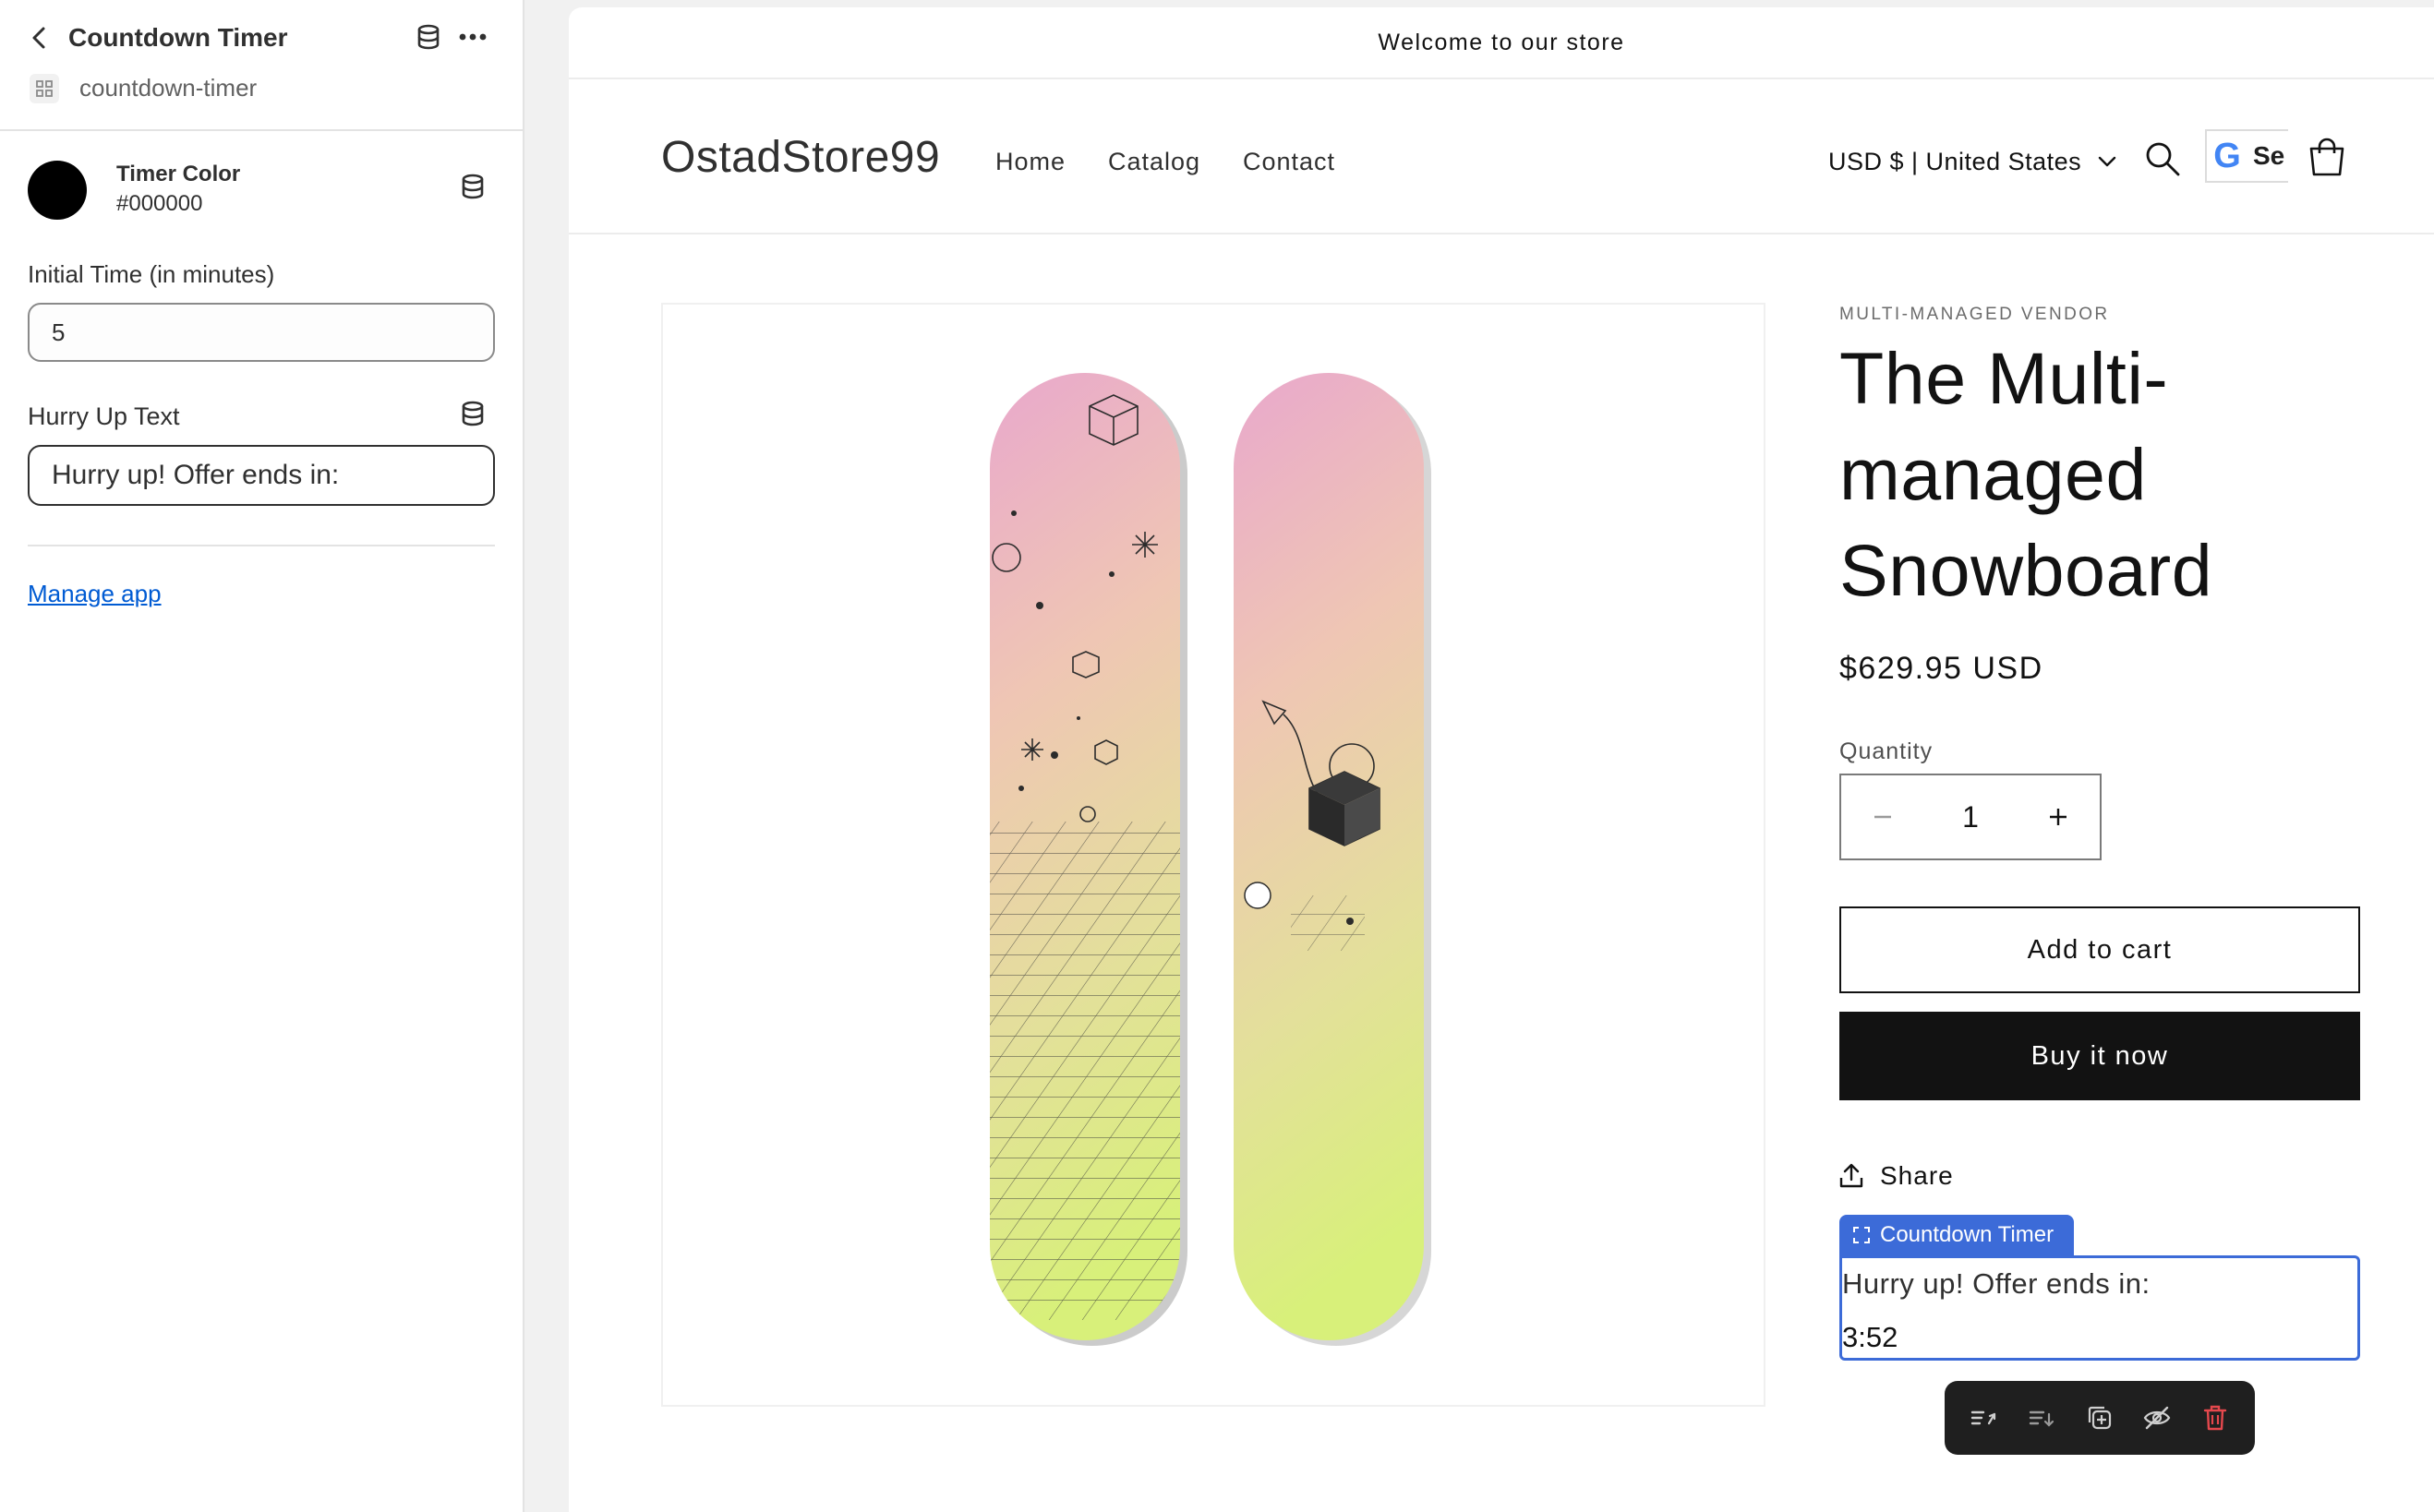 This screenshot has width=2434, height=1512. Describe the element at coordinates (178, 37) in the screenshot. I see `sidebar-title: Countdown Timer` at that location.